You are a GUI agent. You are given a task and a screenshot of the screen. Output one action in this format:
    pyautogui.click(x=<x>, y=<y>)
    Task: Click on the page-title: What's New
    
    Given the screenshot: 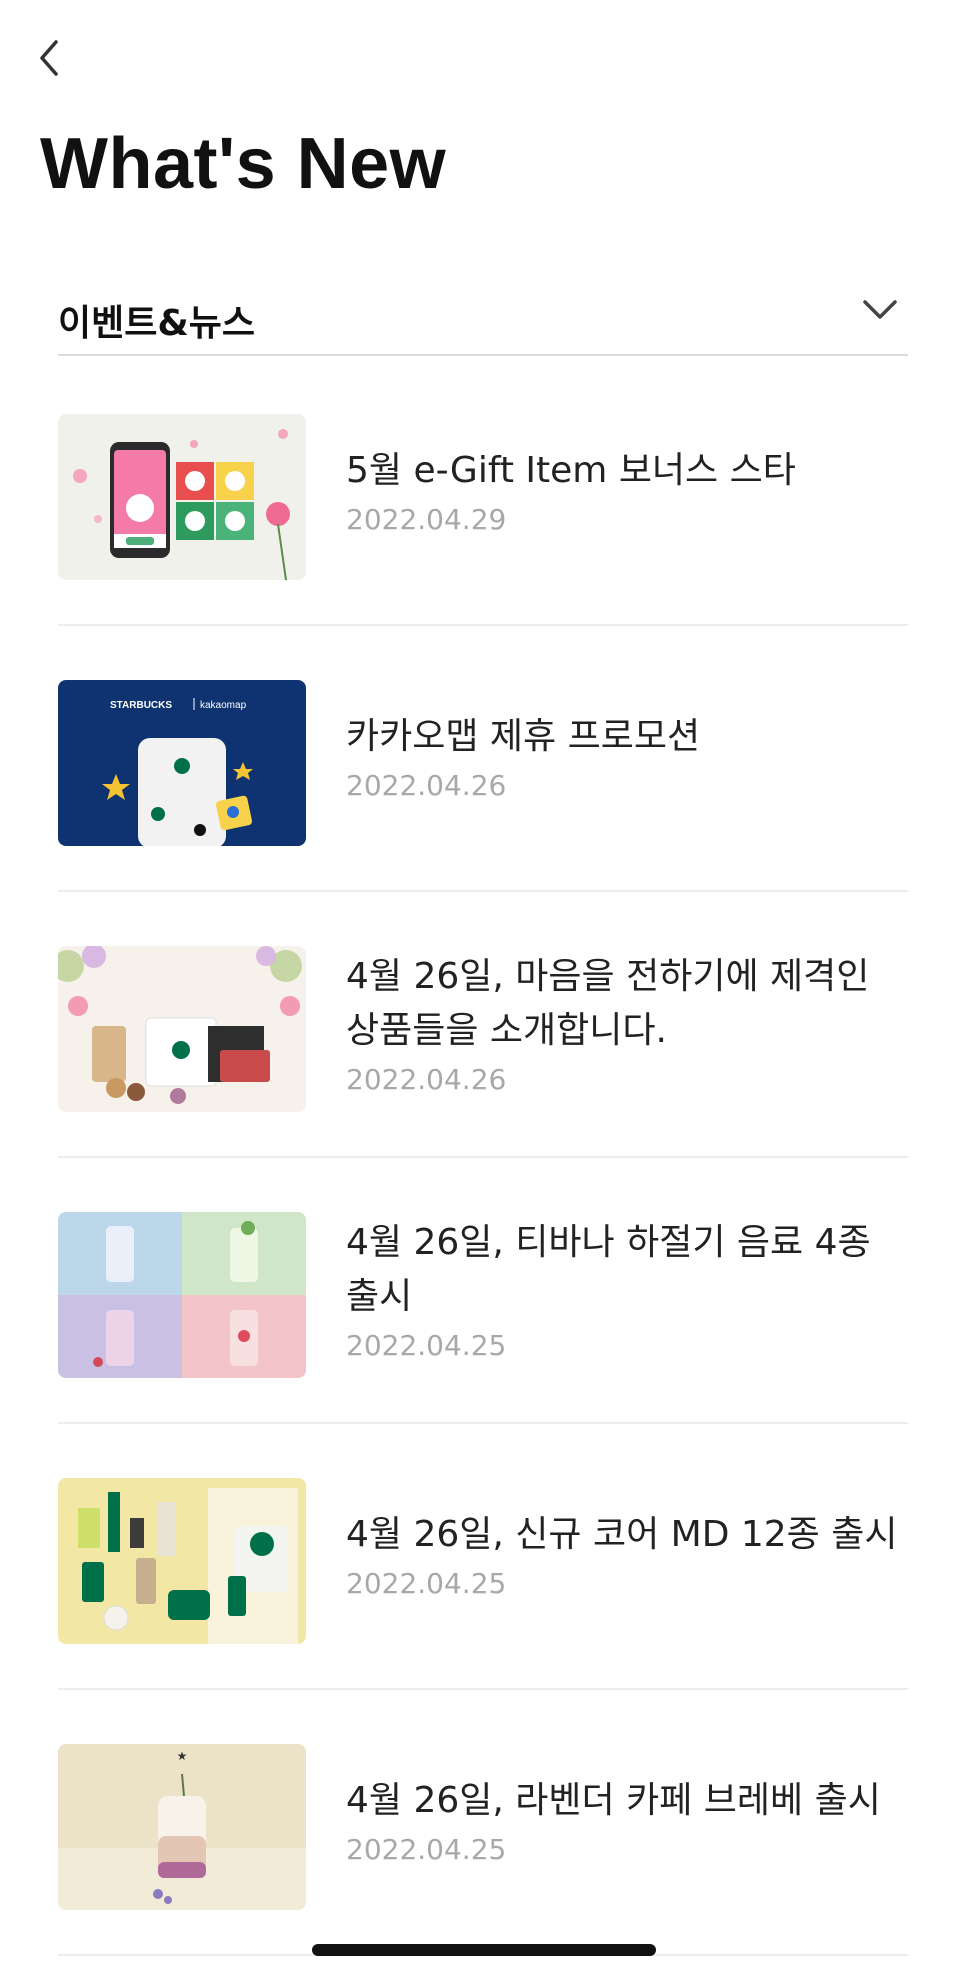 What is the action you would take?
    pyautogui.click(x=243, y=164)
    